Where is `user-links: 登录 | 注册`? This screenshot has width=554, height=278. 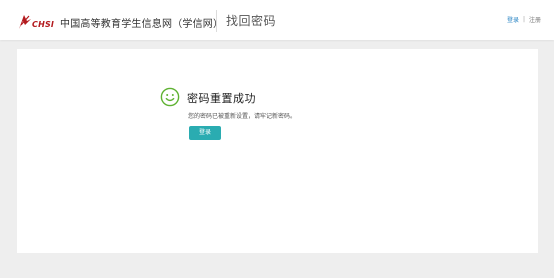 user-links: 登录 | 注册 is located at coordinates (524, 19).